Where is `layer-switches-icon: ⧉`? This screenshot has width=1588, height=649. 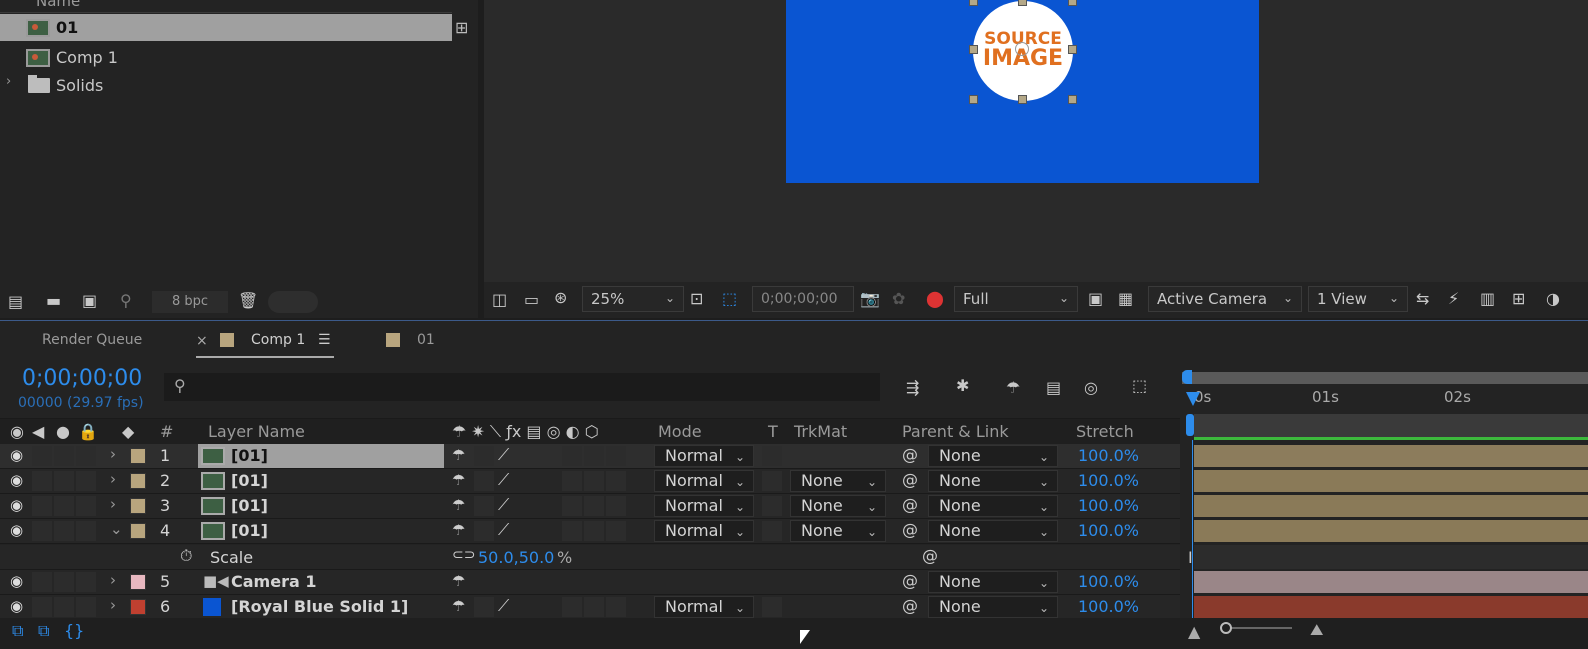
layer-switches-icon: ⧉ is located at coordinates (17, 631).